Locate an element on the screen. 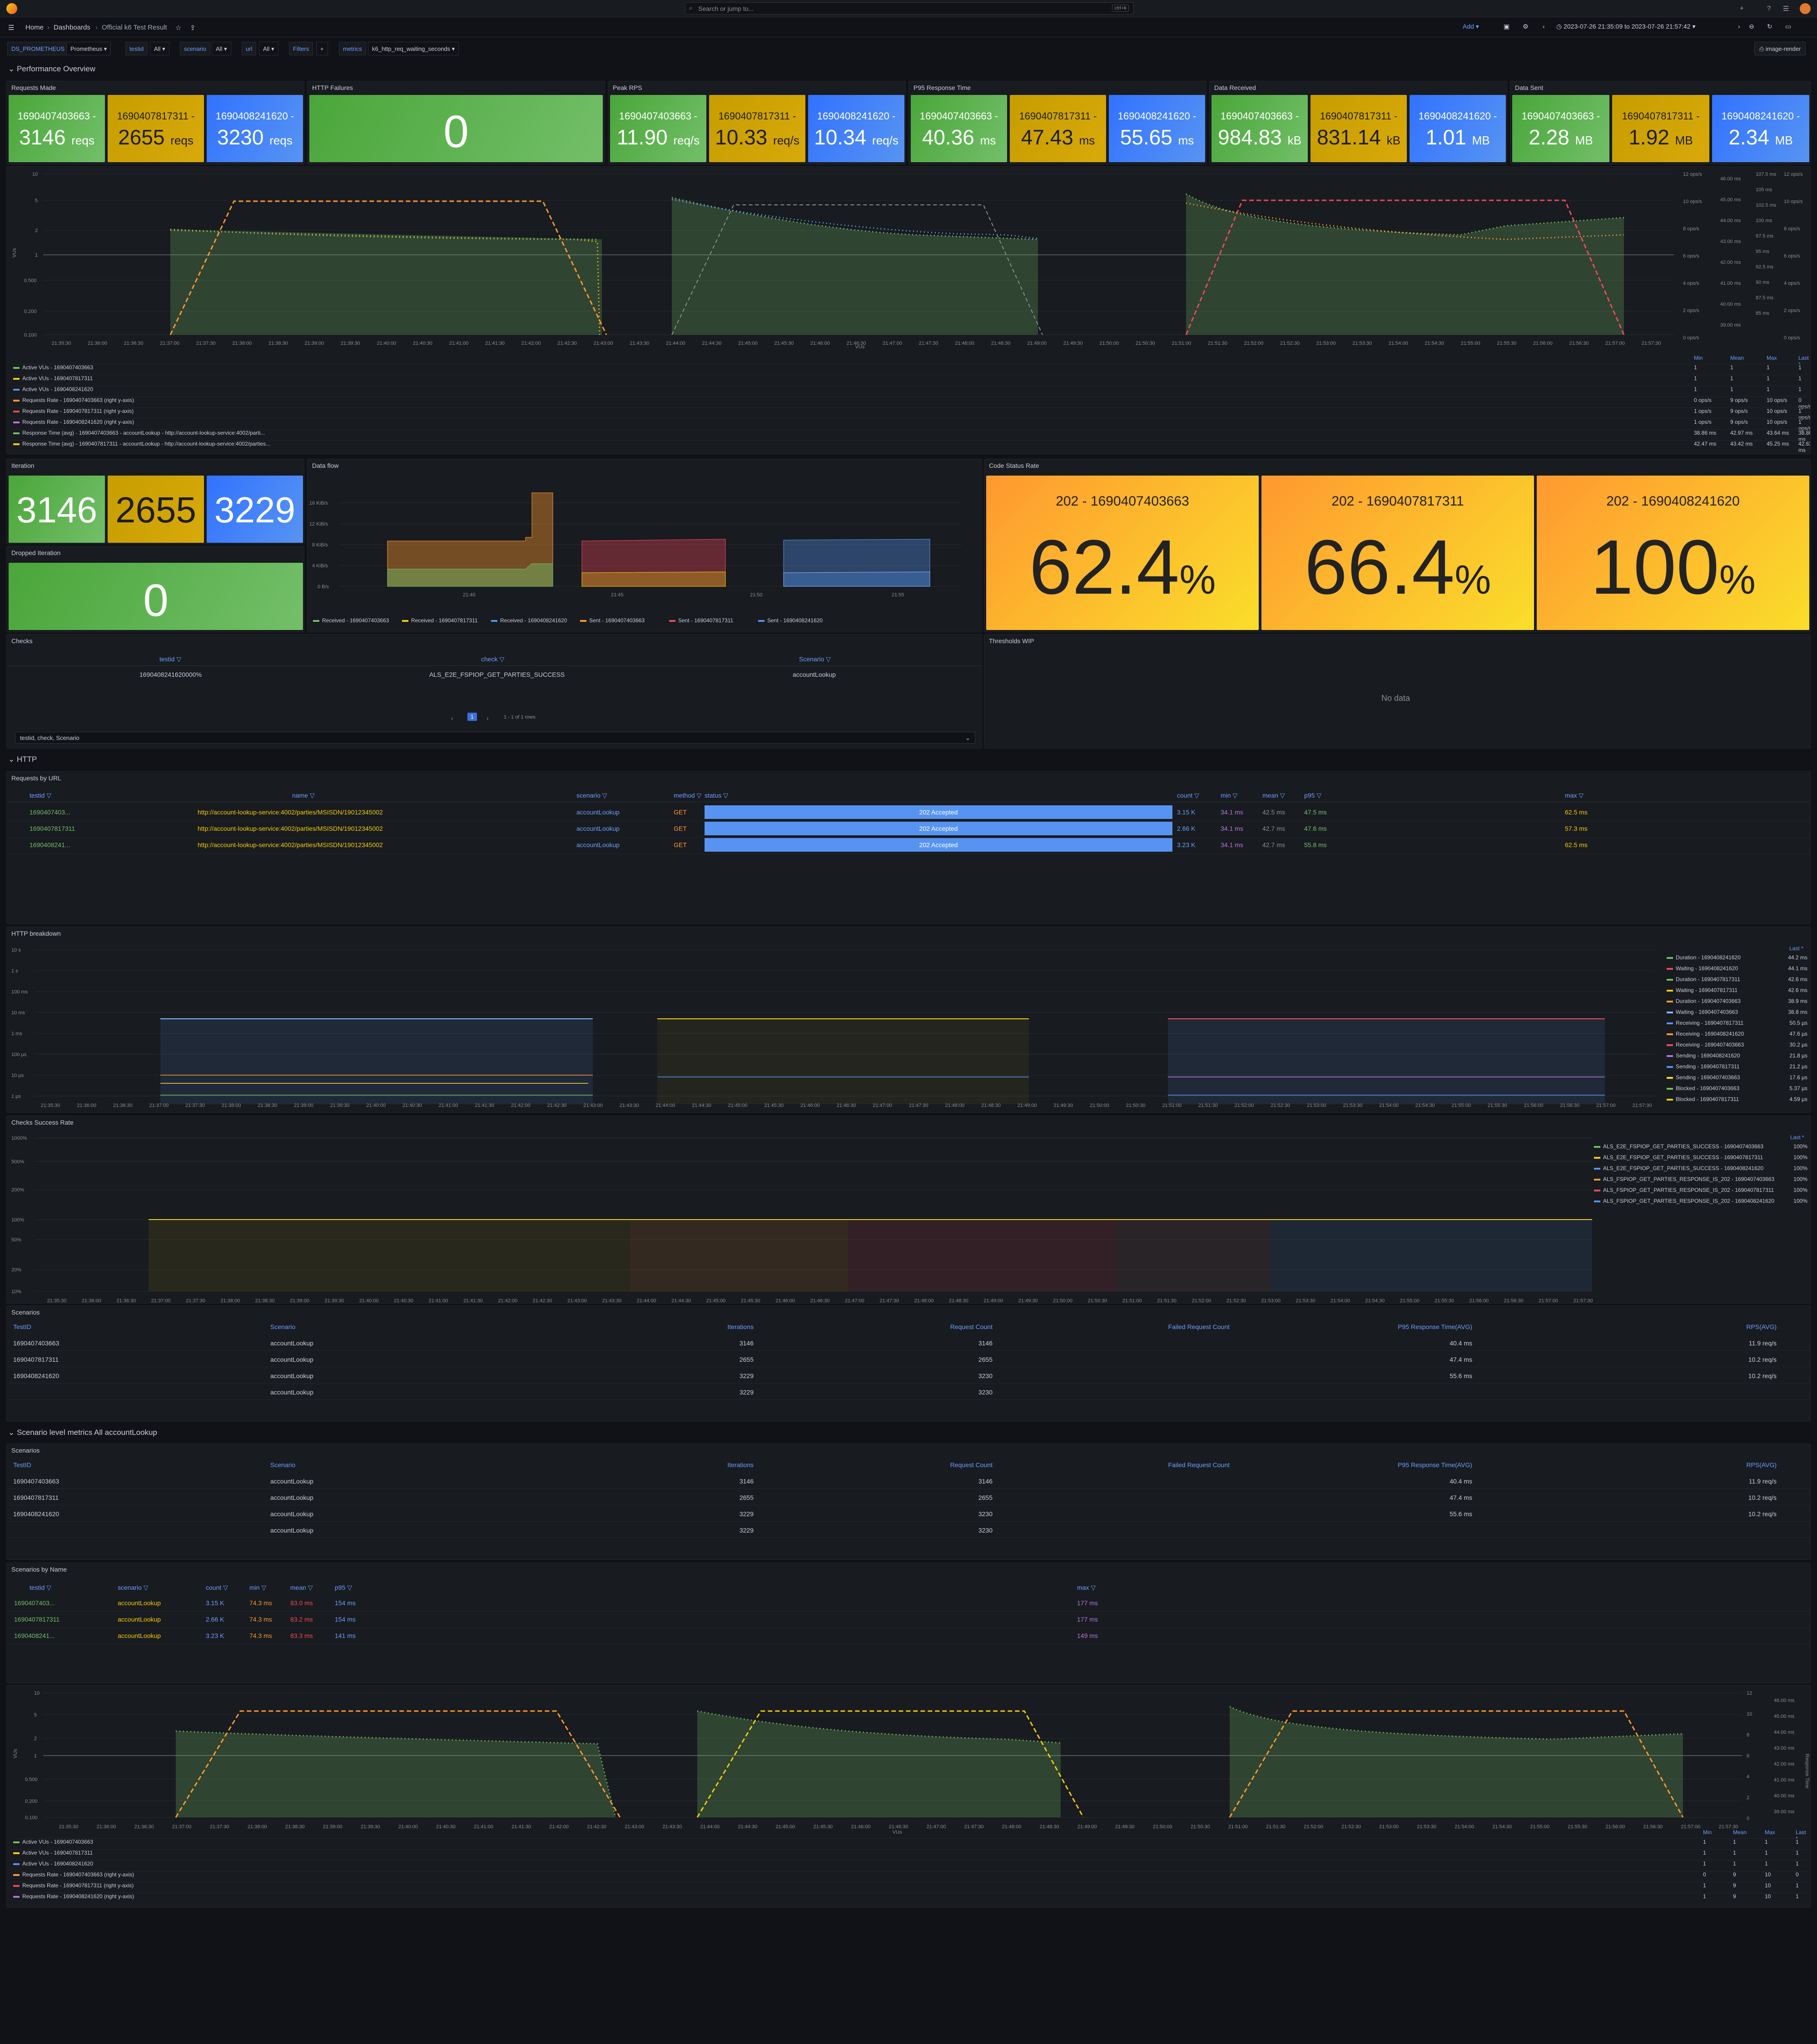 The width and height of the screenshot is (1817, 2044). image-render-button: ⎙ image-render is located at coordinates (1780, 49).